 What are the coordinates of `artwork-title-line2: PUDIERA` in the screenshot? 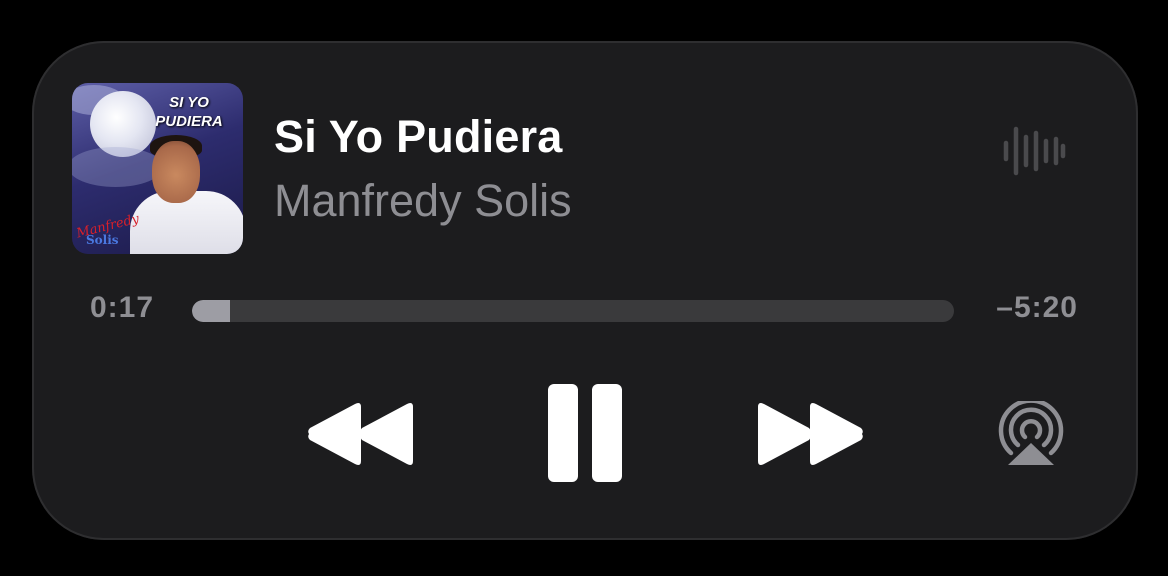 It's located at (189, 121).